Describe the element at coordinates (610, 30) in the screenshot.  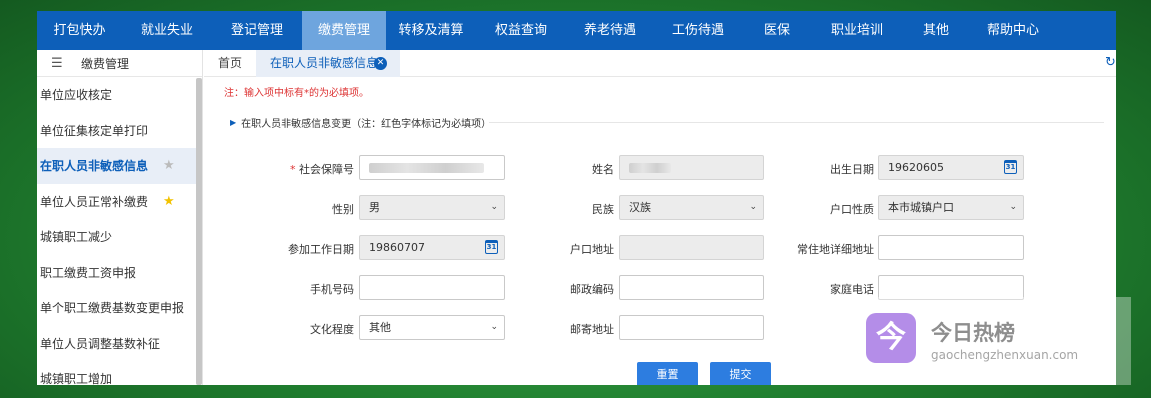
I see `nav-item: 养老待遇` at that location.